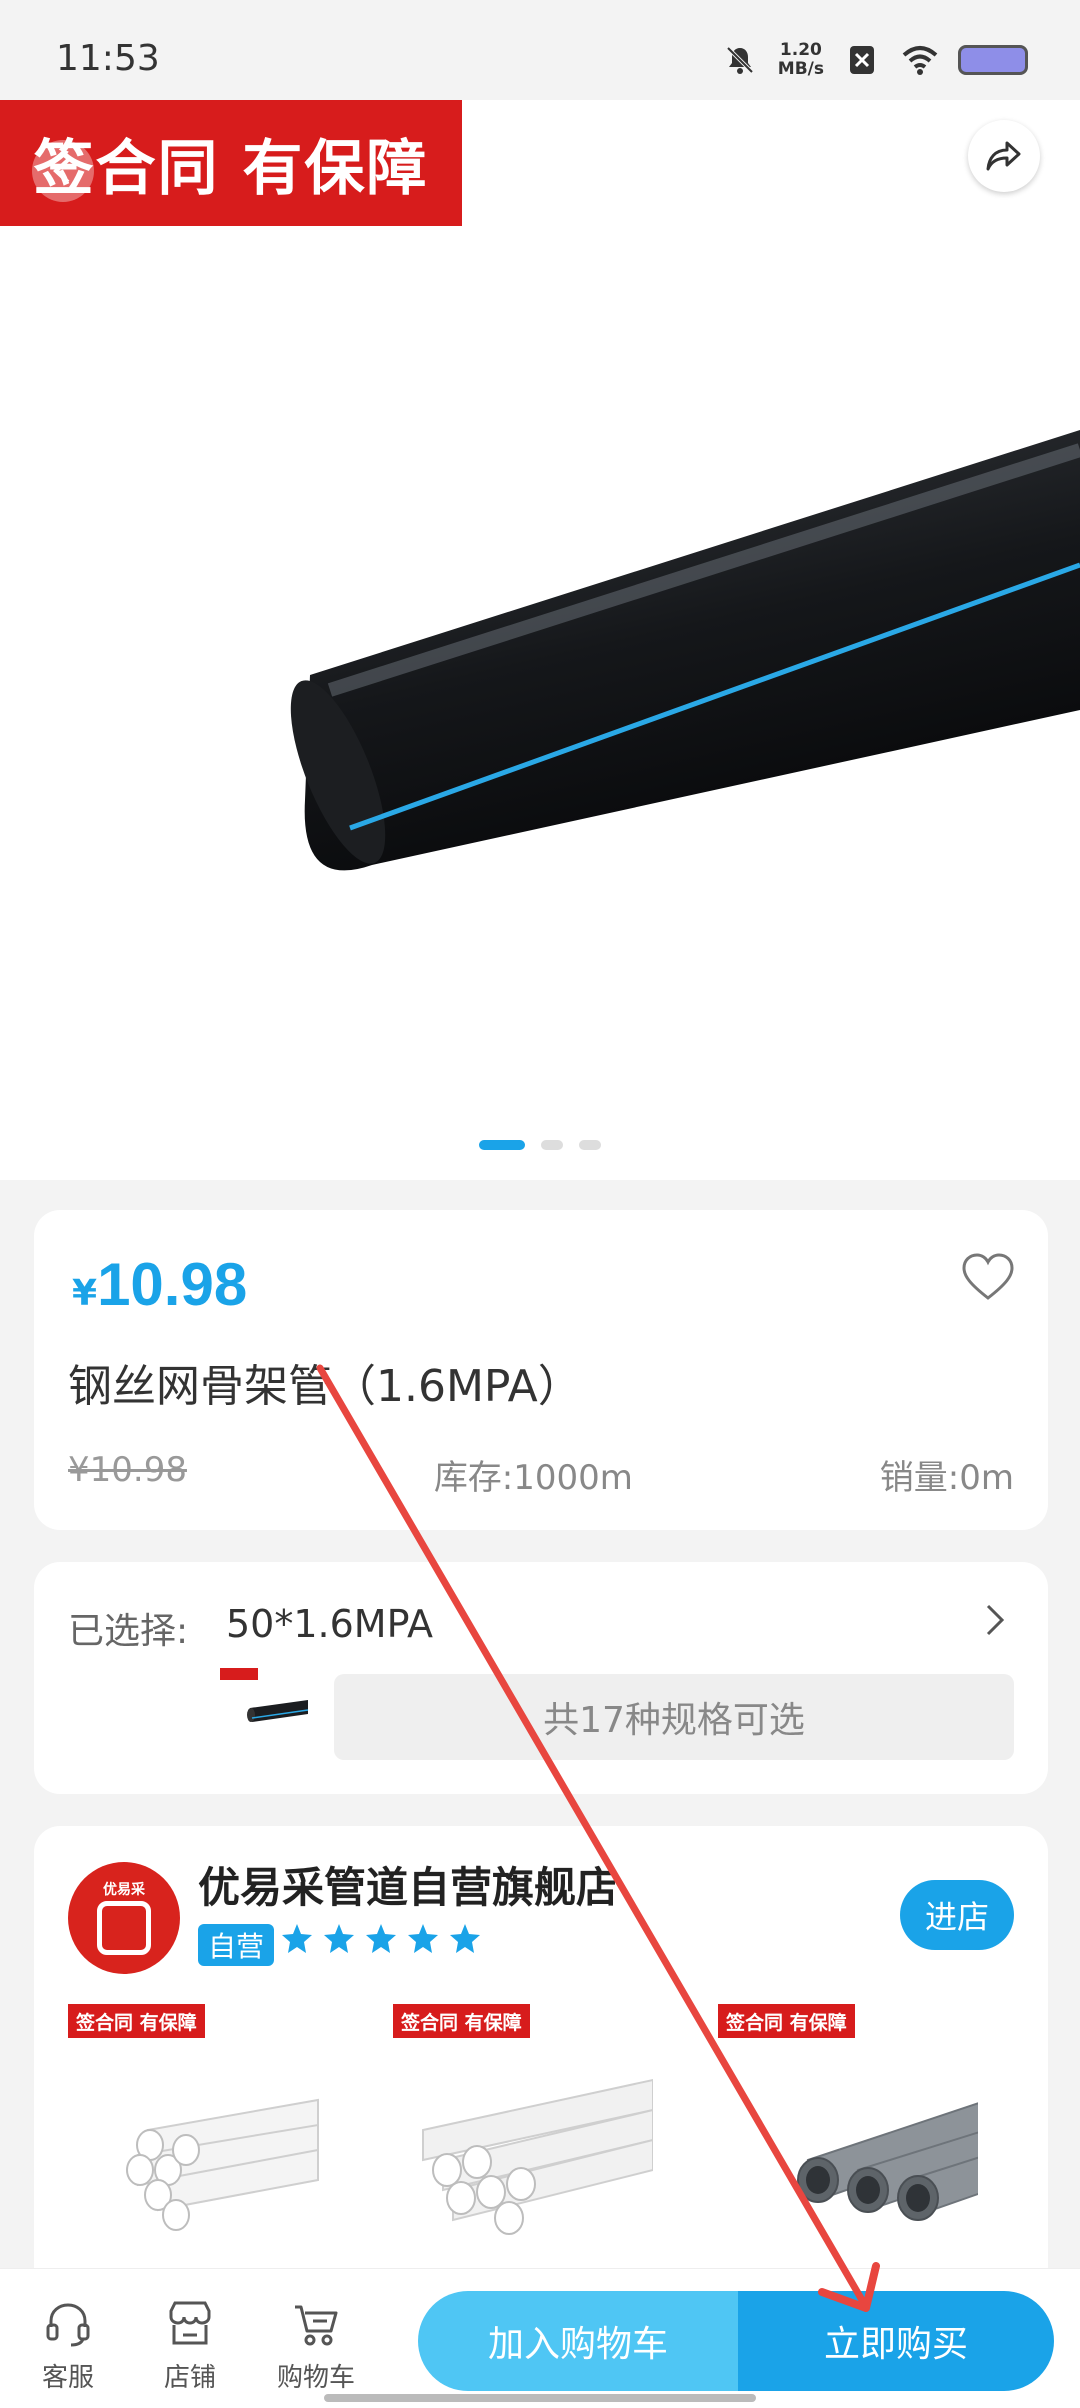  Describe the element at coordinates (957, 1915) in the screenshot. I see `enter-store-button: 进店` at that location.